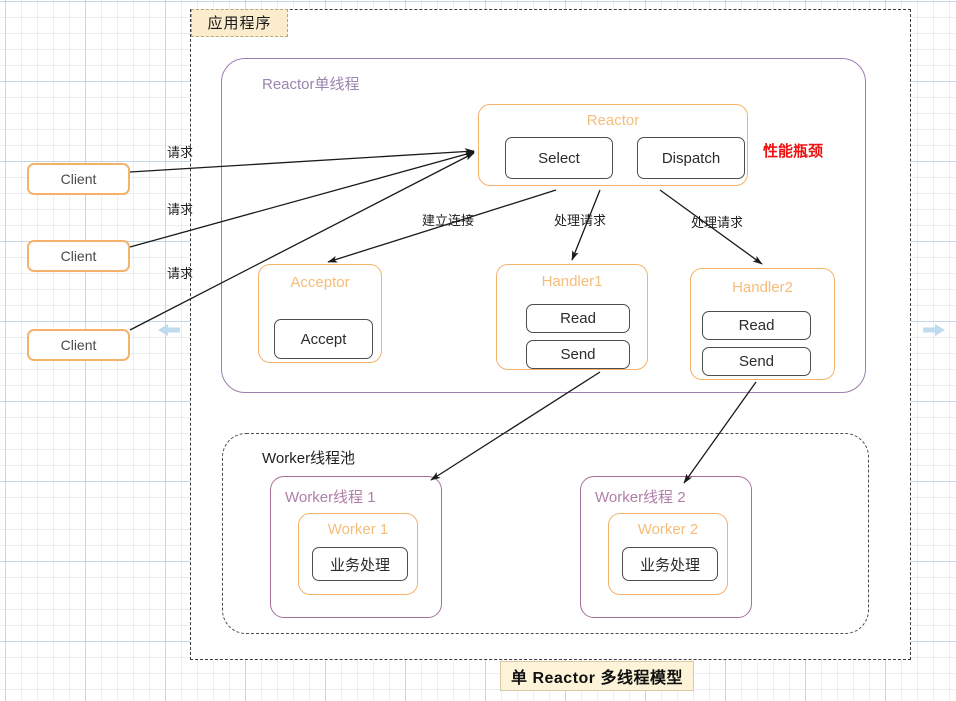 The image size is (956, 701). I want to click on handler2-box: Handler2 Read Send, so click(762, 324).